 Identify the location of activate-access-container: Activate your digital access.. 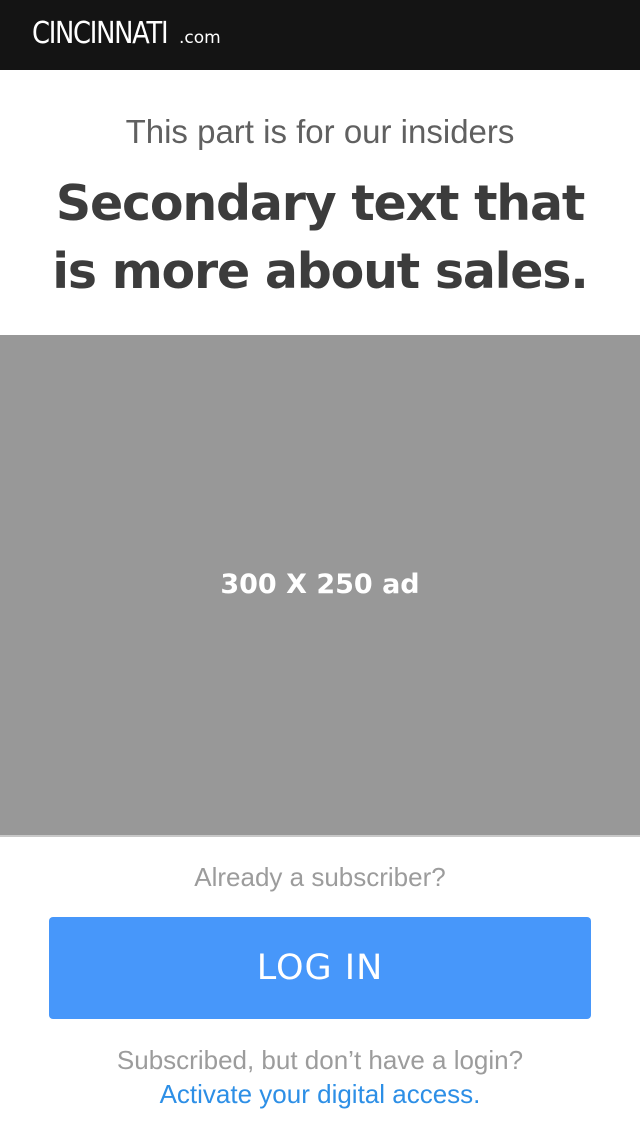
(320, 1094).